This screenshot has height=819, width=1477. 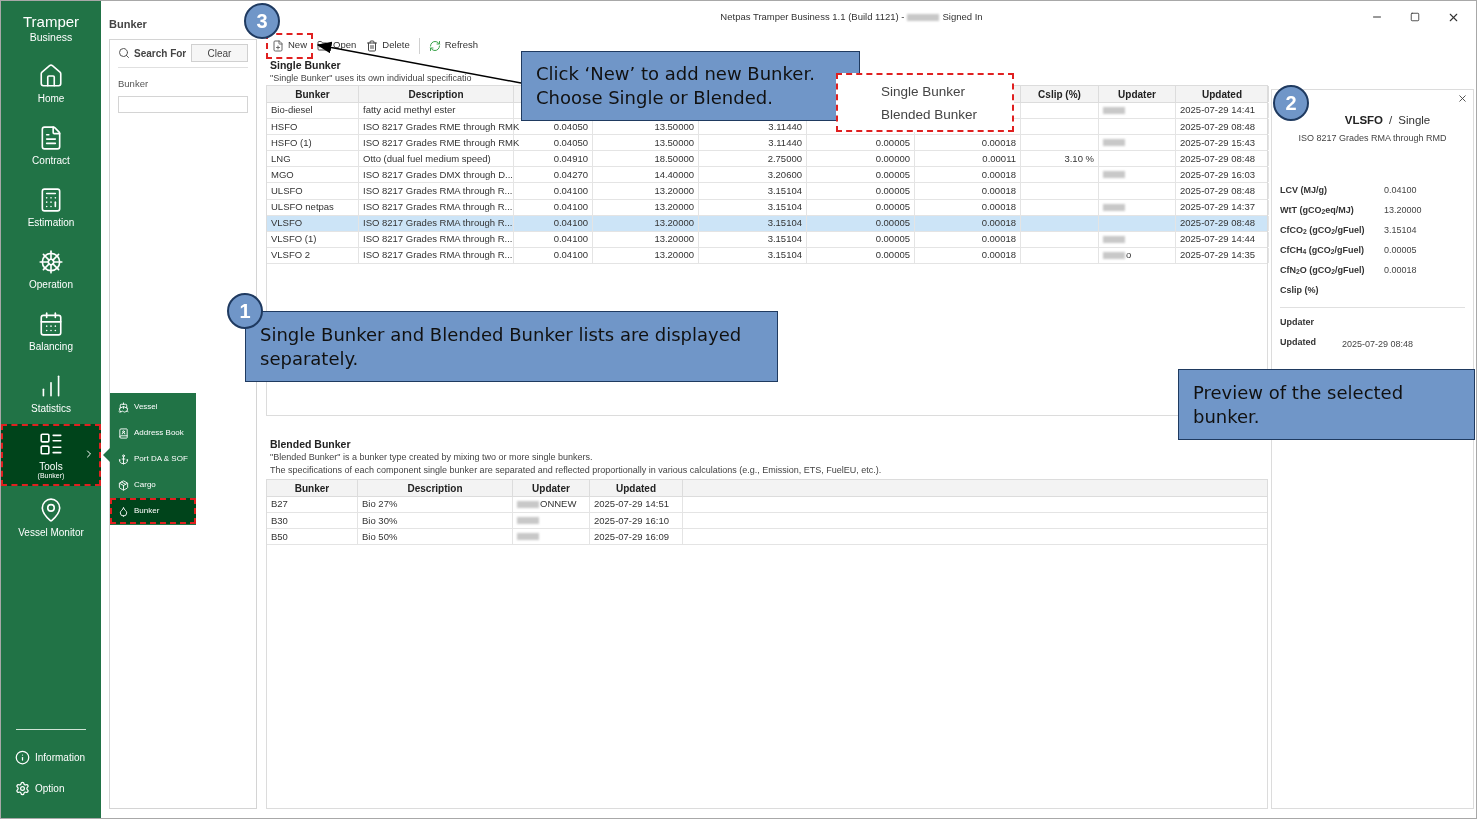 What do you see at coordinates (380, 536) in the screenshot?
I see `table-cell: Bio 50%` at bounding box center [380, 536].